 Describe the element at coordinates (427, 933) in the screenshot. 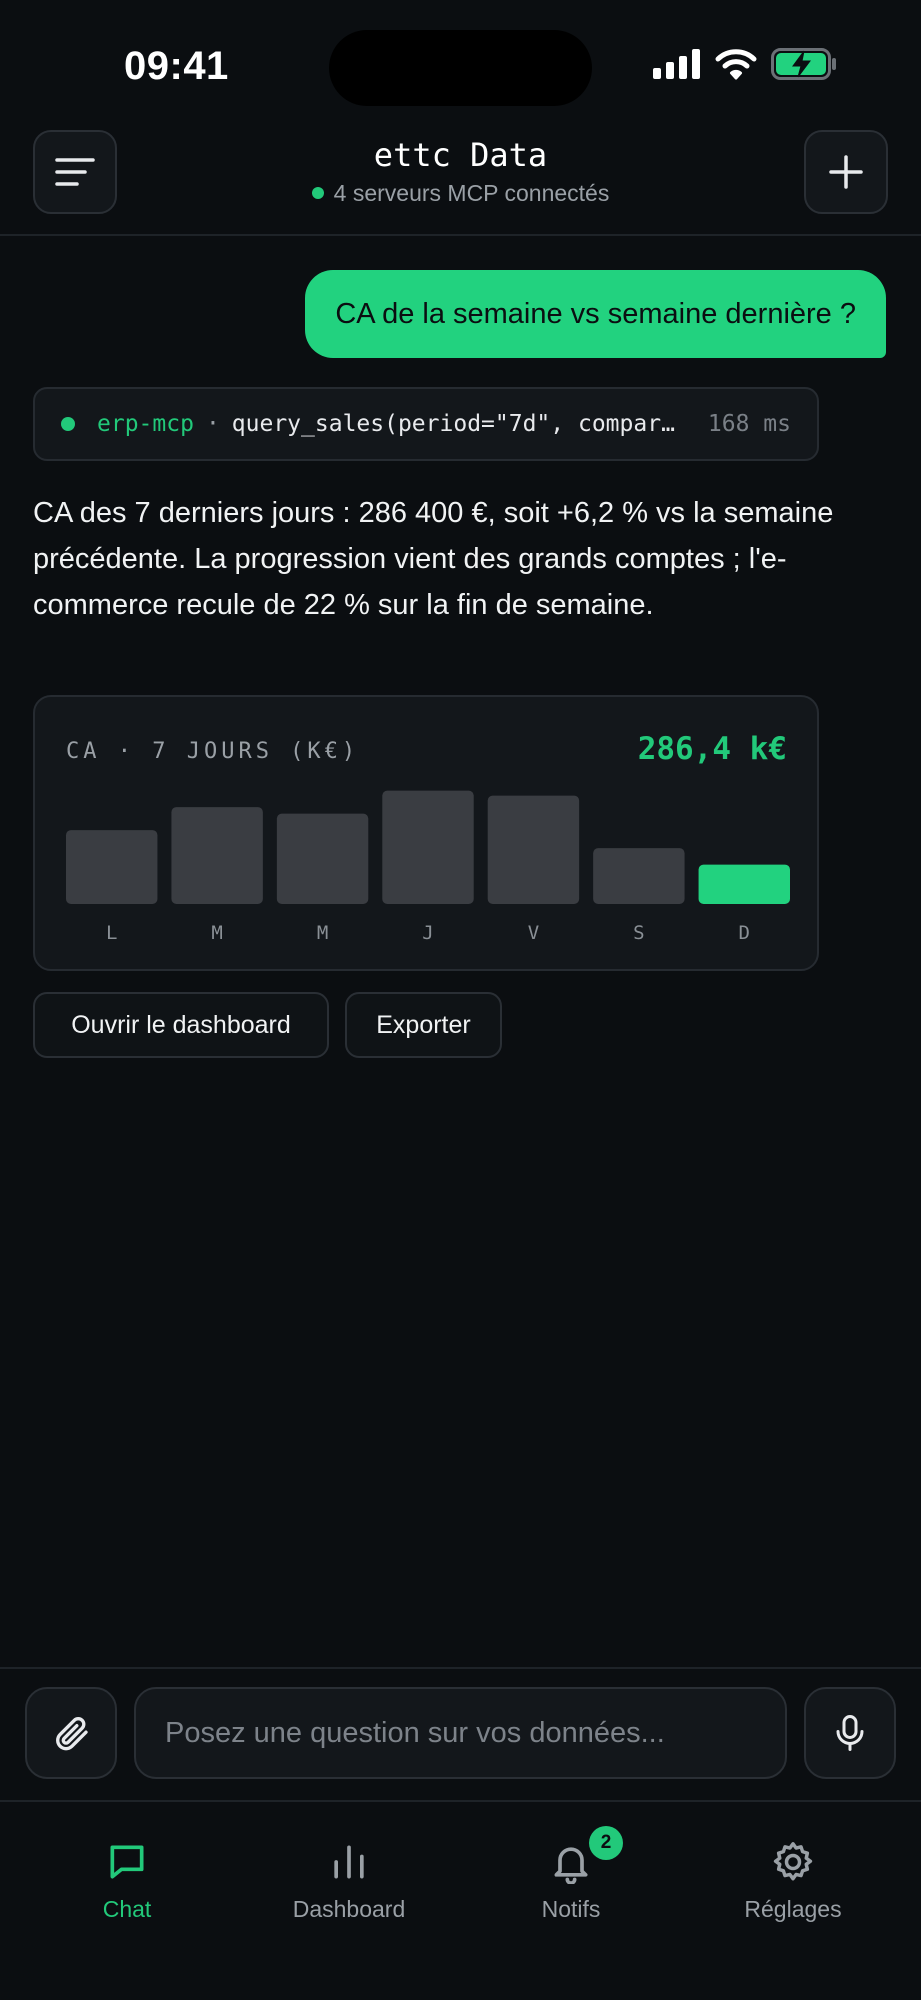

I see `chart-tick-label-3: J` at that location.